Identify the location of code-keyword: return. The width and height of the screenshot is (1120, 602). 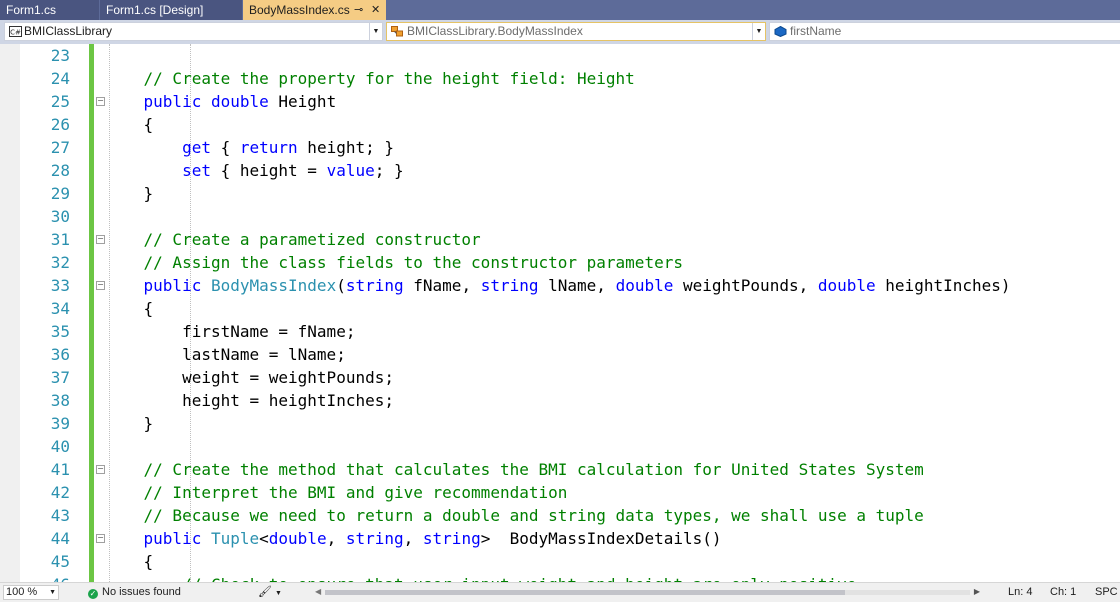
(268, 147).